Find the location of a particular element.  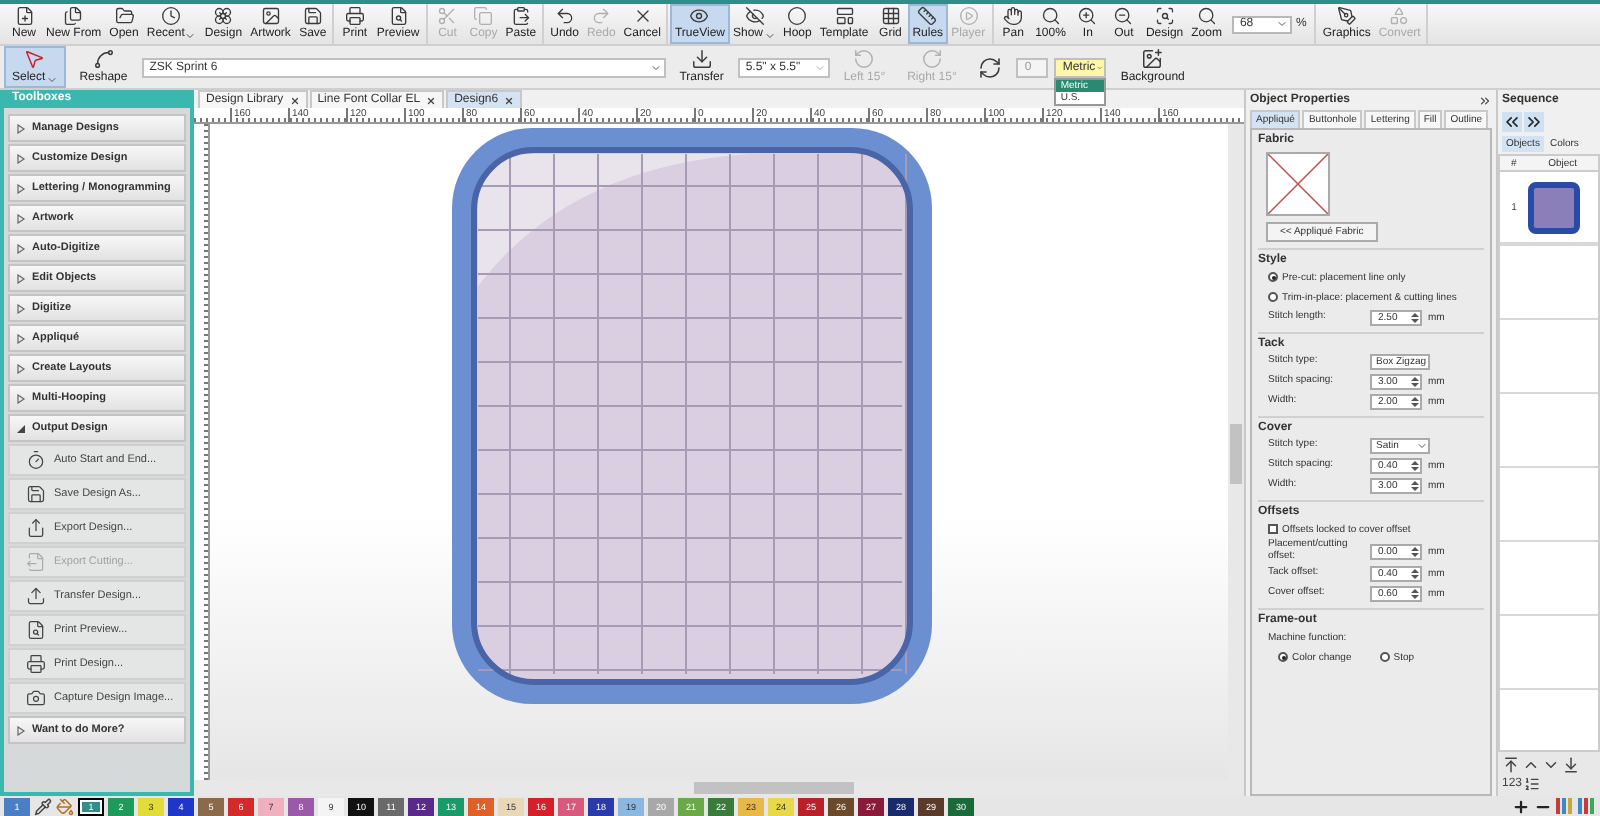

reshape-icon is located at coordinates (103, 59).